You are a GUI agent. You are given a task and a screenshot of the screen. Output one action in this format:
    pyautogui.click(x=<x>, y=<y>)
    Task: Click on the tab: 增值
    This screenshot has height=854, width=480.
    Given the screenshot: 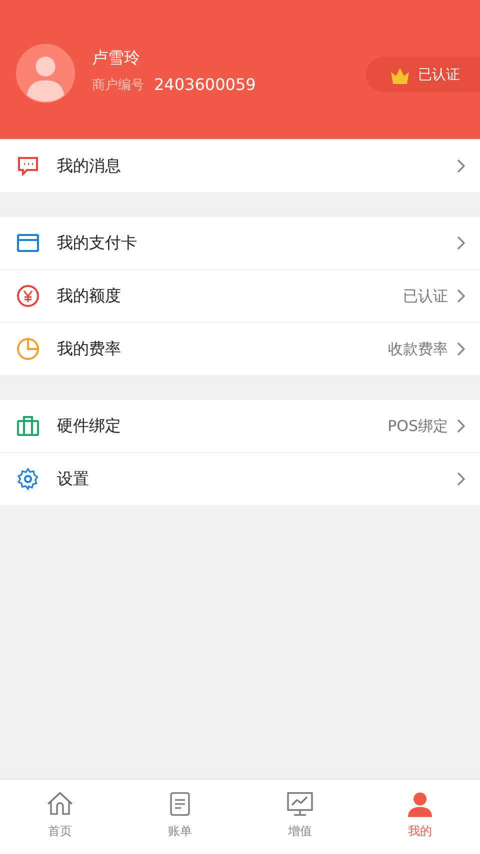 What is the action you would take?
    pyautogui.click(x=300, y=817)
    